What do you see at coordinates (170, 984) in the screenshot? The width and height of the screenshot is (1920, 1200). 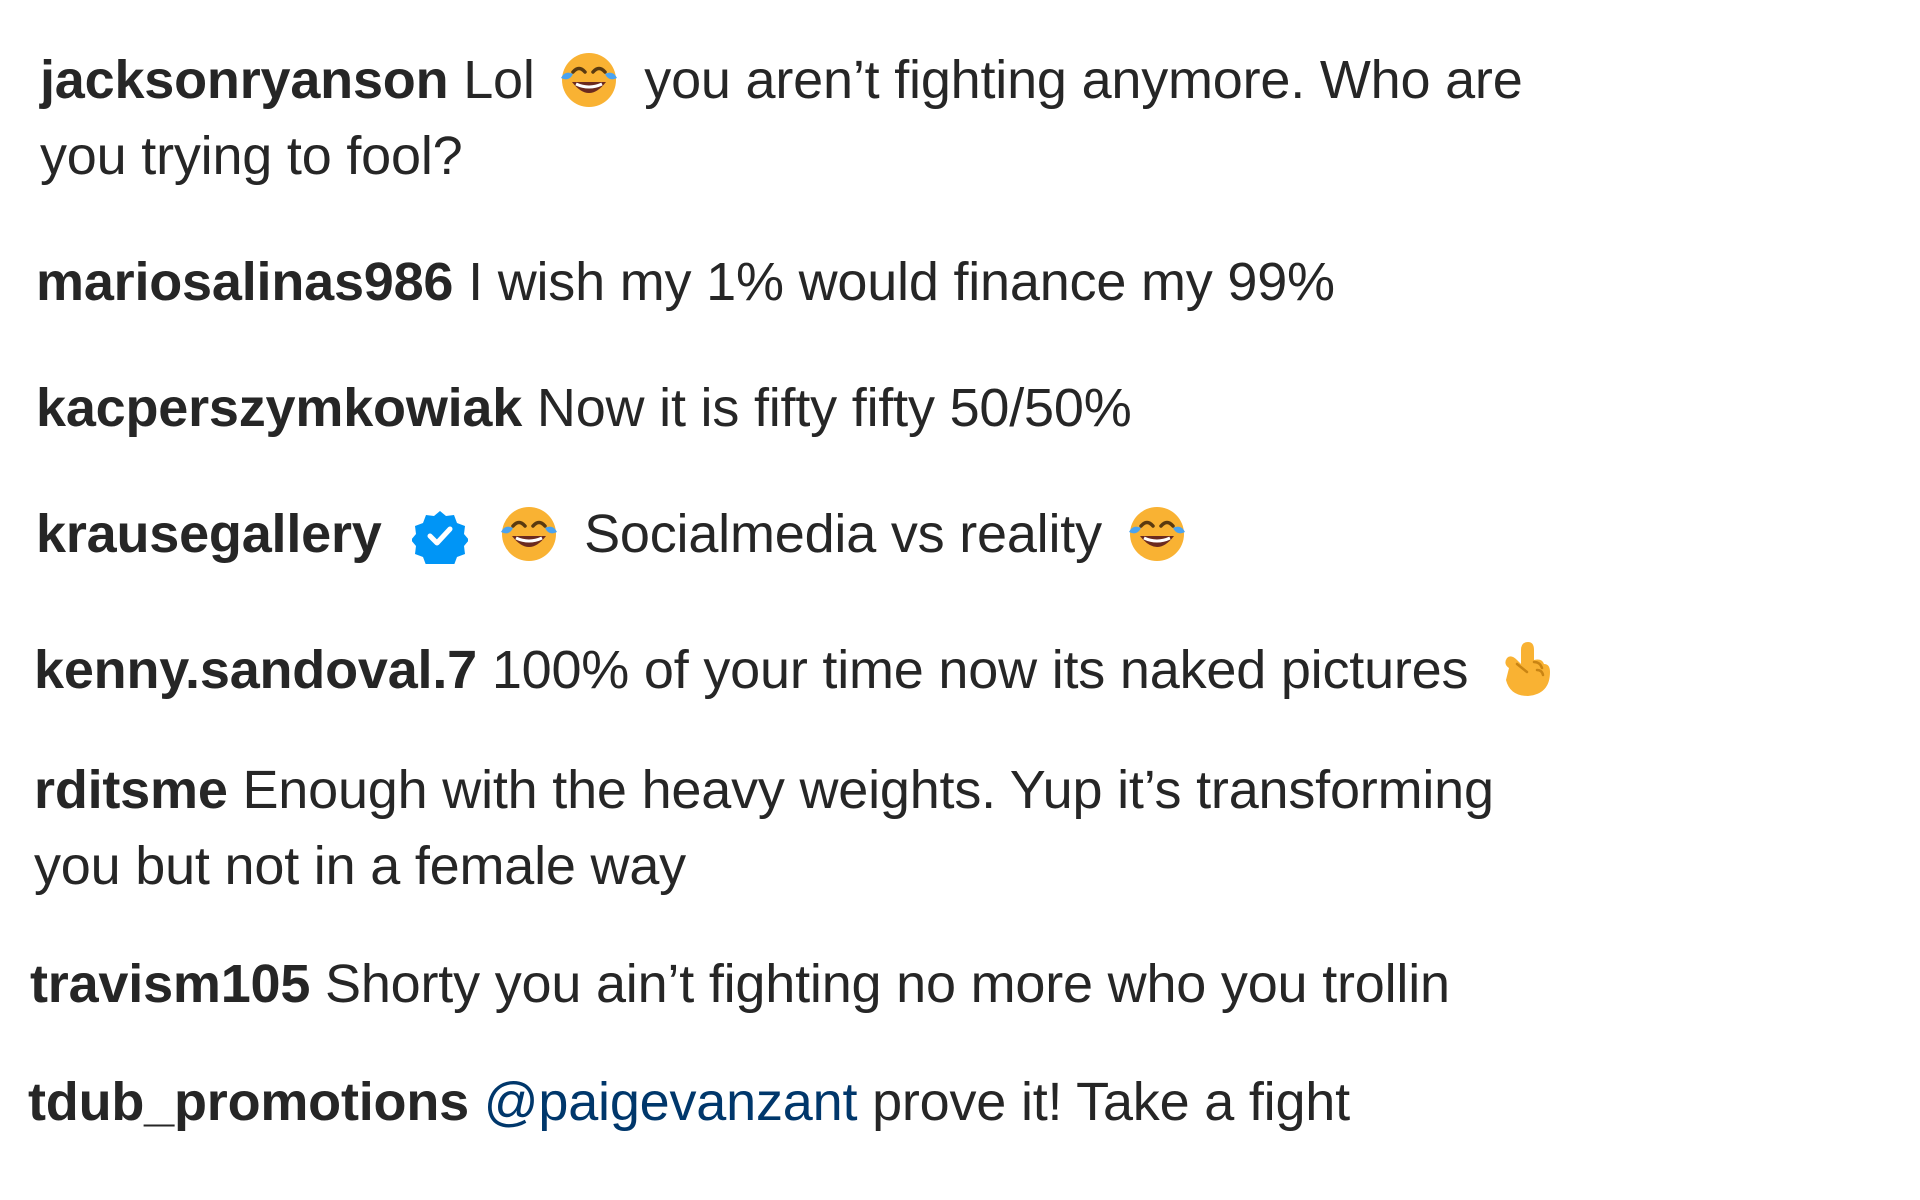 I see `comment-username: travism105` at bounding box center [170, 984].